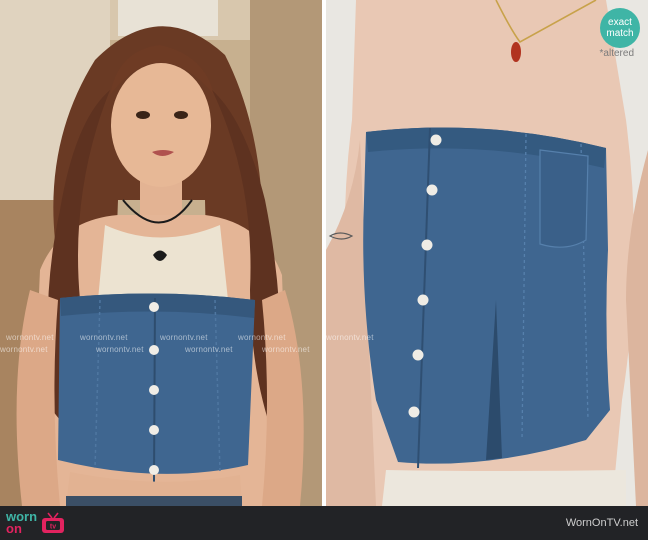  I want to click on exact-match-badge: exact match, so click(620, 28).